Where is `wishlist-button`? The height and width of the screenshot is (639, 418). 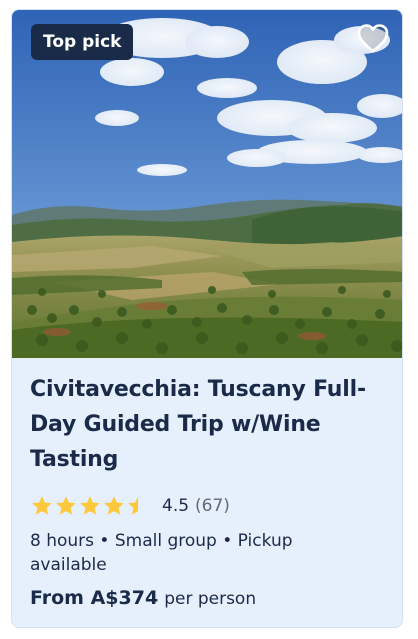
wishlist-button is located at coordinates (373, 39).